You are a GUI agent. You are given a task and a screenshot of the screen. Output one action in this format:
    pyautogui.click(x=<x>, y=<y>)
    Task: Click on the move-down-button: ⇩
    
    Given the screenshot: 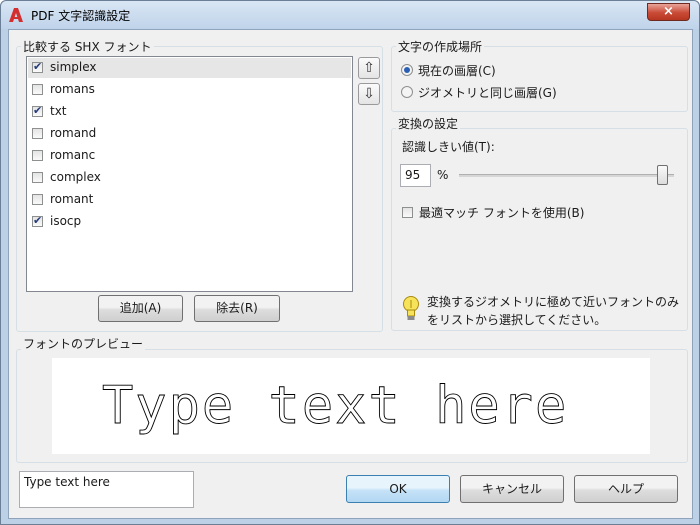 What is the action you would take?
    pyautogui.click(x=369, y=94)
    